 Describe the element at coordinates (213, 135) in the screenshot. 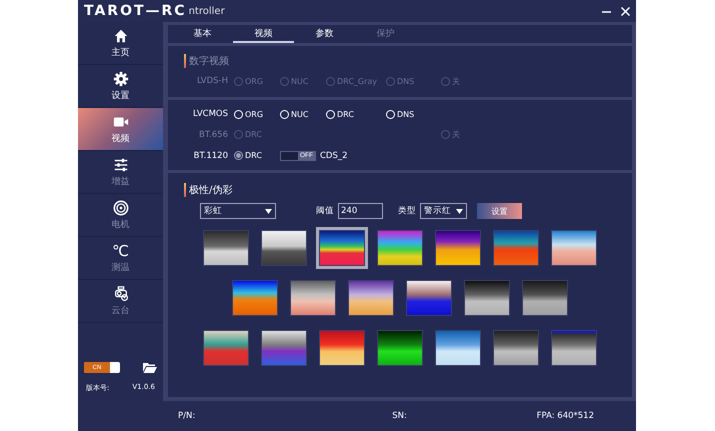

I see `row-label: BT.656` at that location.